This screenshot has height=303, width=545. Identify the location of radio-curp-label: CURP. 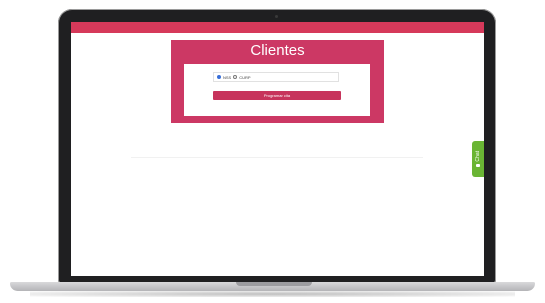
(245, 77).